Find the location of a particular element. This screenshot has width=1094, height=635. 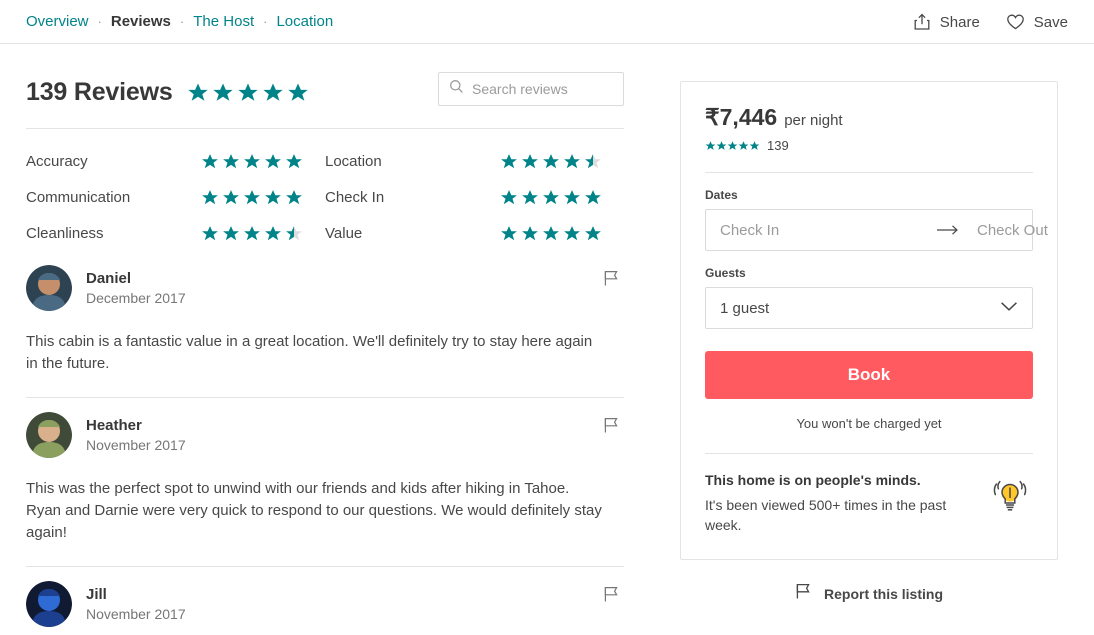

guests-value: 1 guest is located at coordinates (745, 308).